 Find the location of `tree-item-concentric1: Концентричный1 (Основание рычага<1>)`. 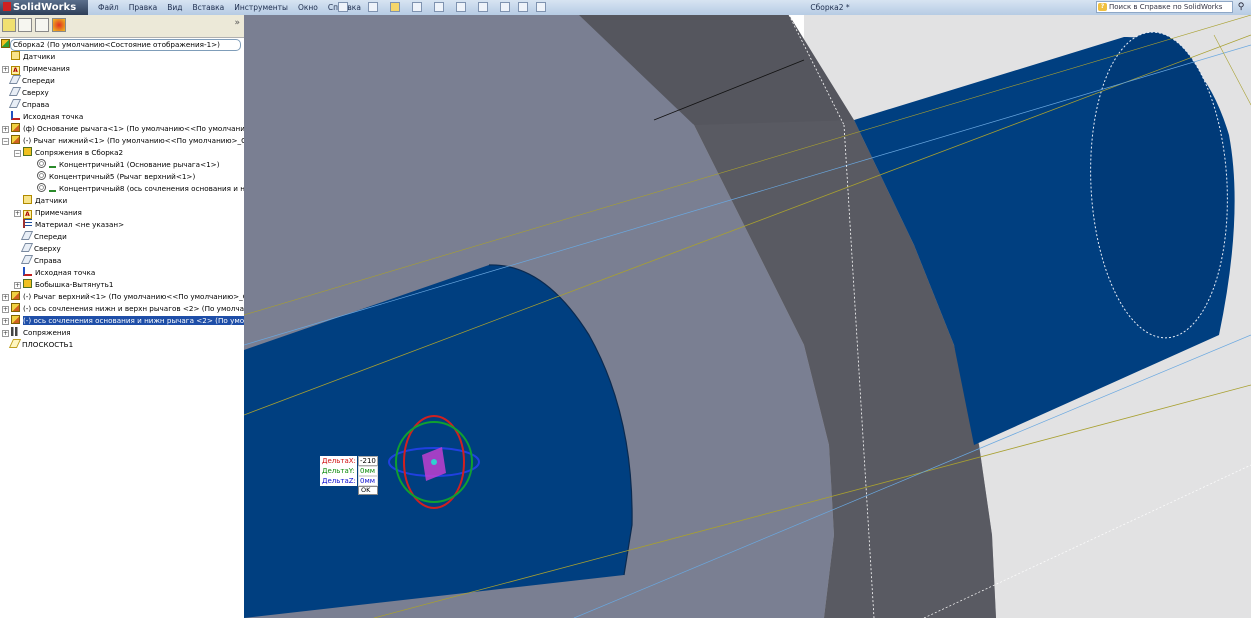

tree-item-concentric1: Концентричный1 (Основание рычага<1>) is located at coordinates (128, 165).